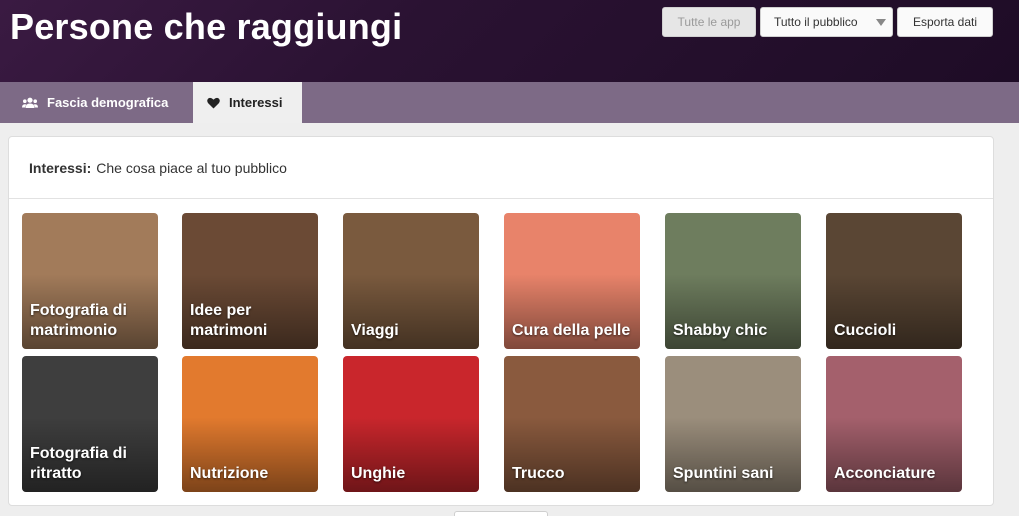 This screenshot has height=516, width=1019. I want to click on users-icon, so click(30, 103).